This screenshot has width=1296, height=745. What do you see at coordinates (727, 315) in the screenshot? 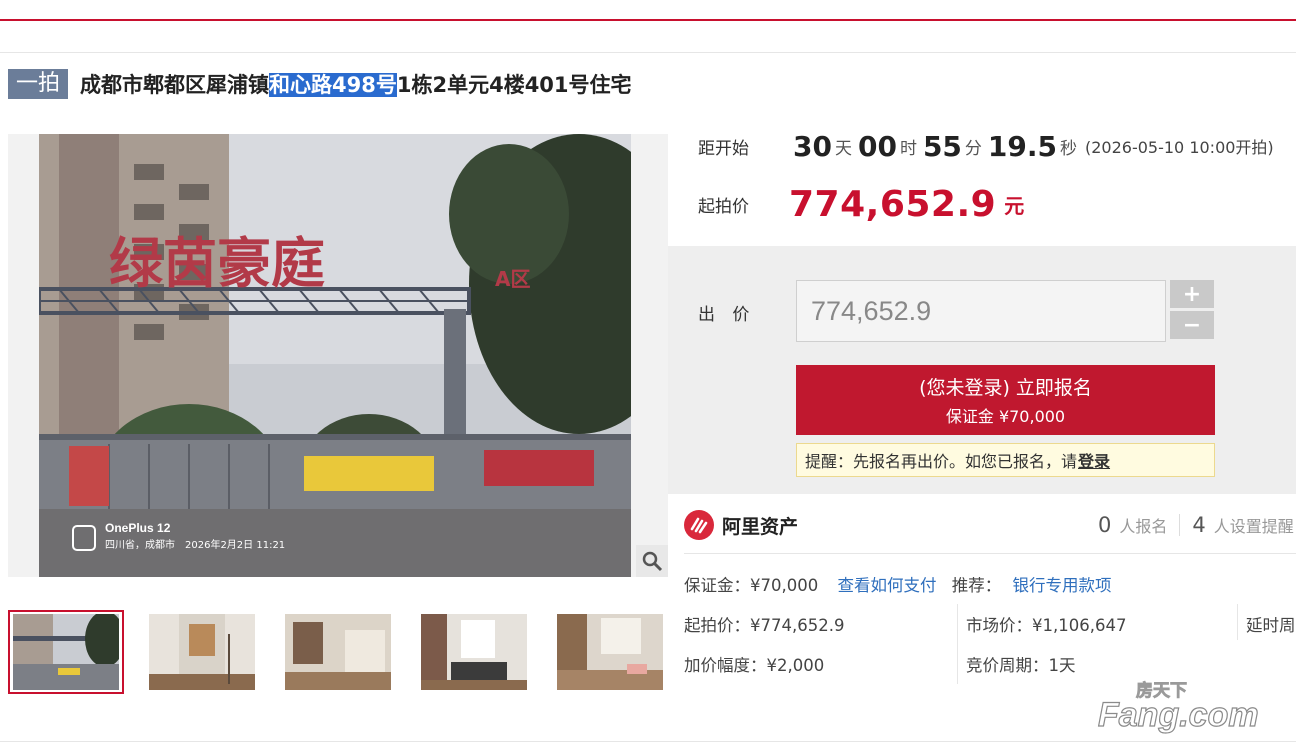
I see `bid-label: 出 价` at bounding box center [727, 315].